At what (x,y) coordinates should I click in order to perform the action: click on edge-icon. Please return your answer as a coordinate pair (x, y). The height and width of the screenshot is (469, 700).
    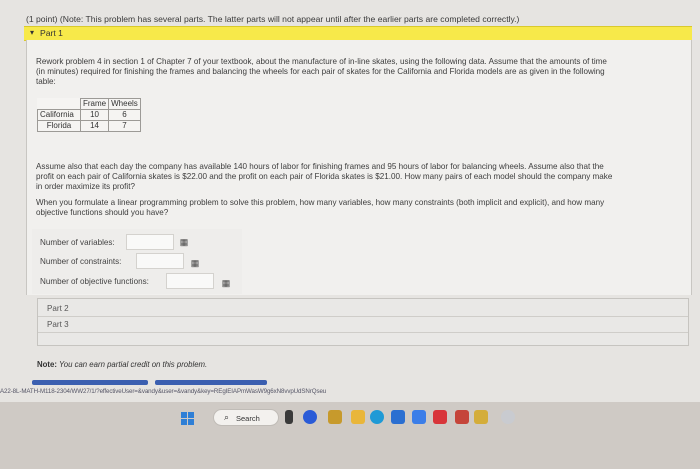
    Looking at the image, I should click on (377, 417).